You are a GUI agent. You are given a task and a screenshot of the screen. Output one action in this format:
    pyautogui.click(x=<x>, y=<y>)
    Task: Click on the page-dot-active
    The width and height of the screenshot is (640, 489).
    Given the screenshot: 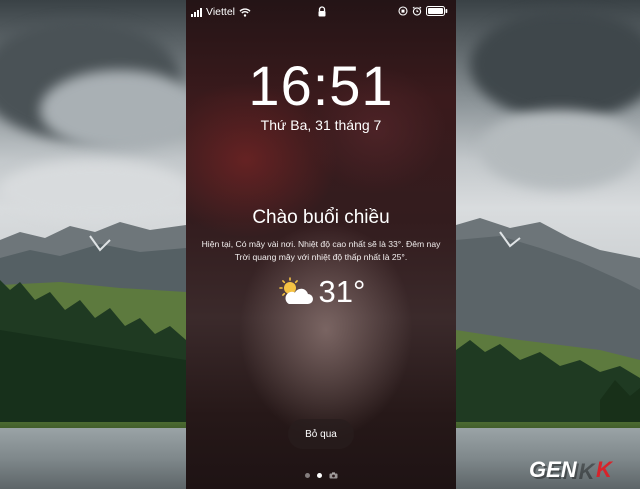 What is the action you would take?
    pyautogui.click(x=319, y=475)
    